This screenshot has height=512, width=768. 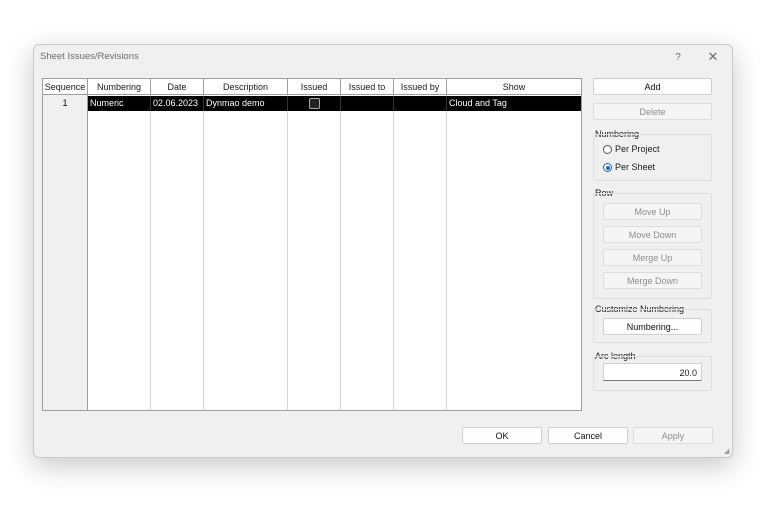 What do you see at coordinates (652, 257) in the screenshot?
I see `merge-up-button: Merge Up` at bounding box center [652, 257].